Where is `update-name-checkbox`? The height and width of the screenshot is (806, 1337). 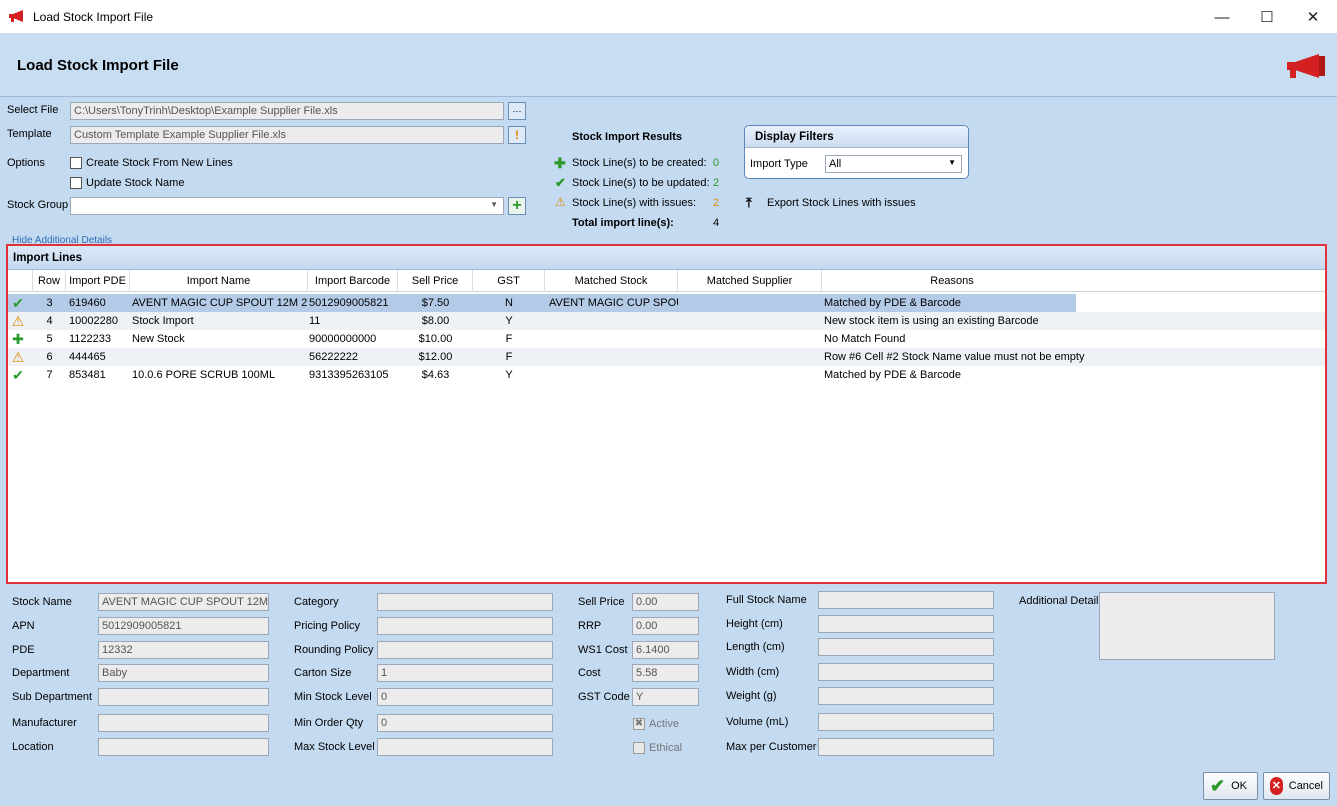
update-name-checkbox is located at coordinates (76, 183).